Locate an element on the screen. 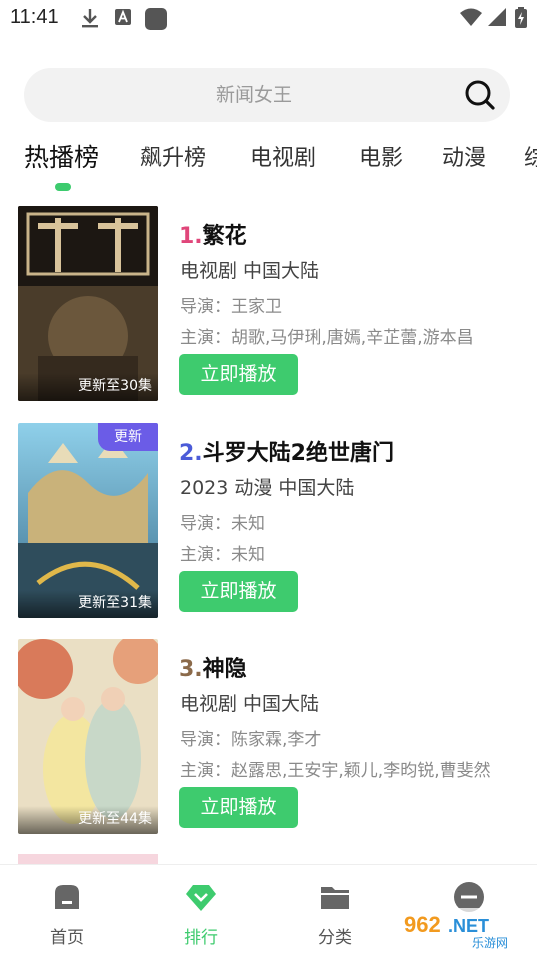 The height and width of the screenshot is (956, 537). nav-rank: 排行 is located at coordinates (201, 910).